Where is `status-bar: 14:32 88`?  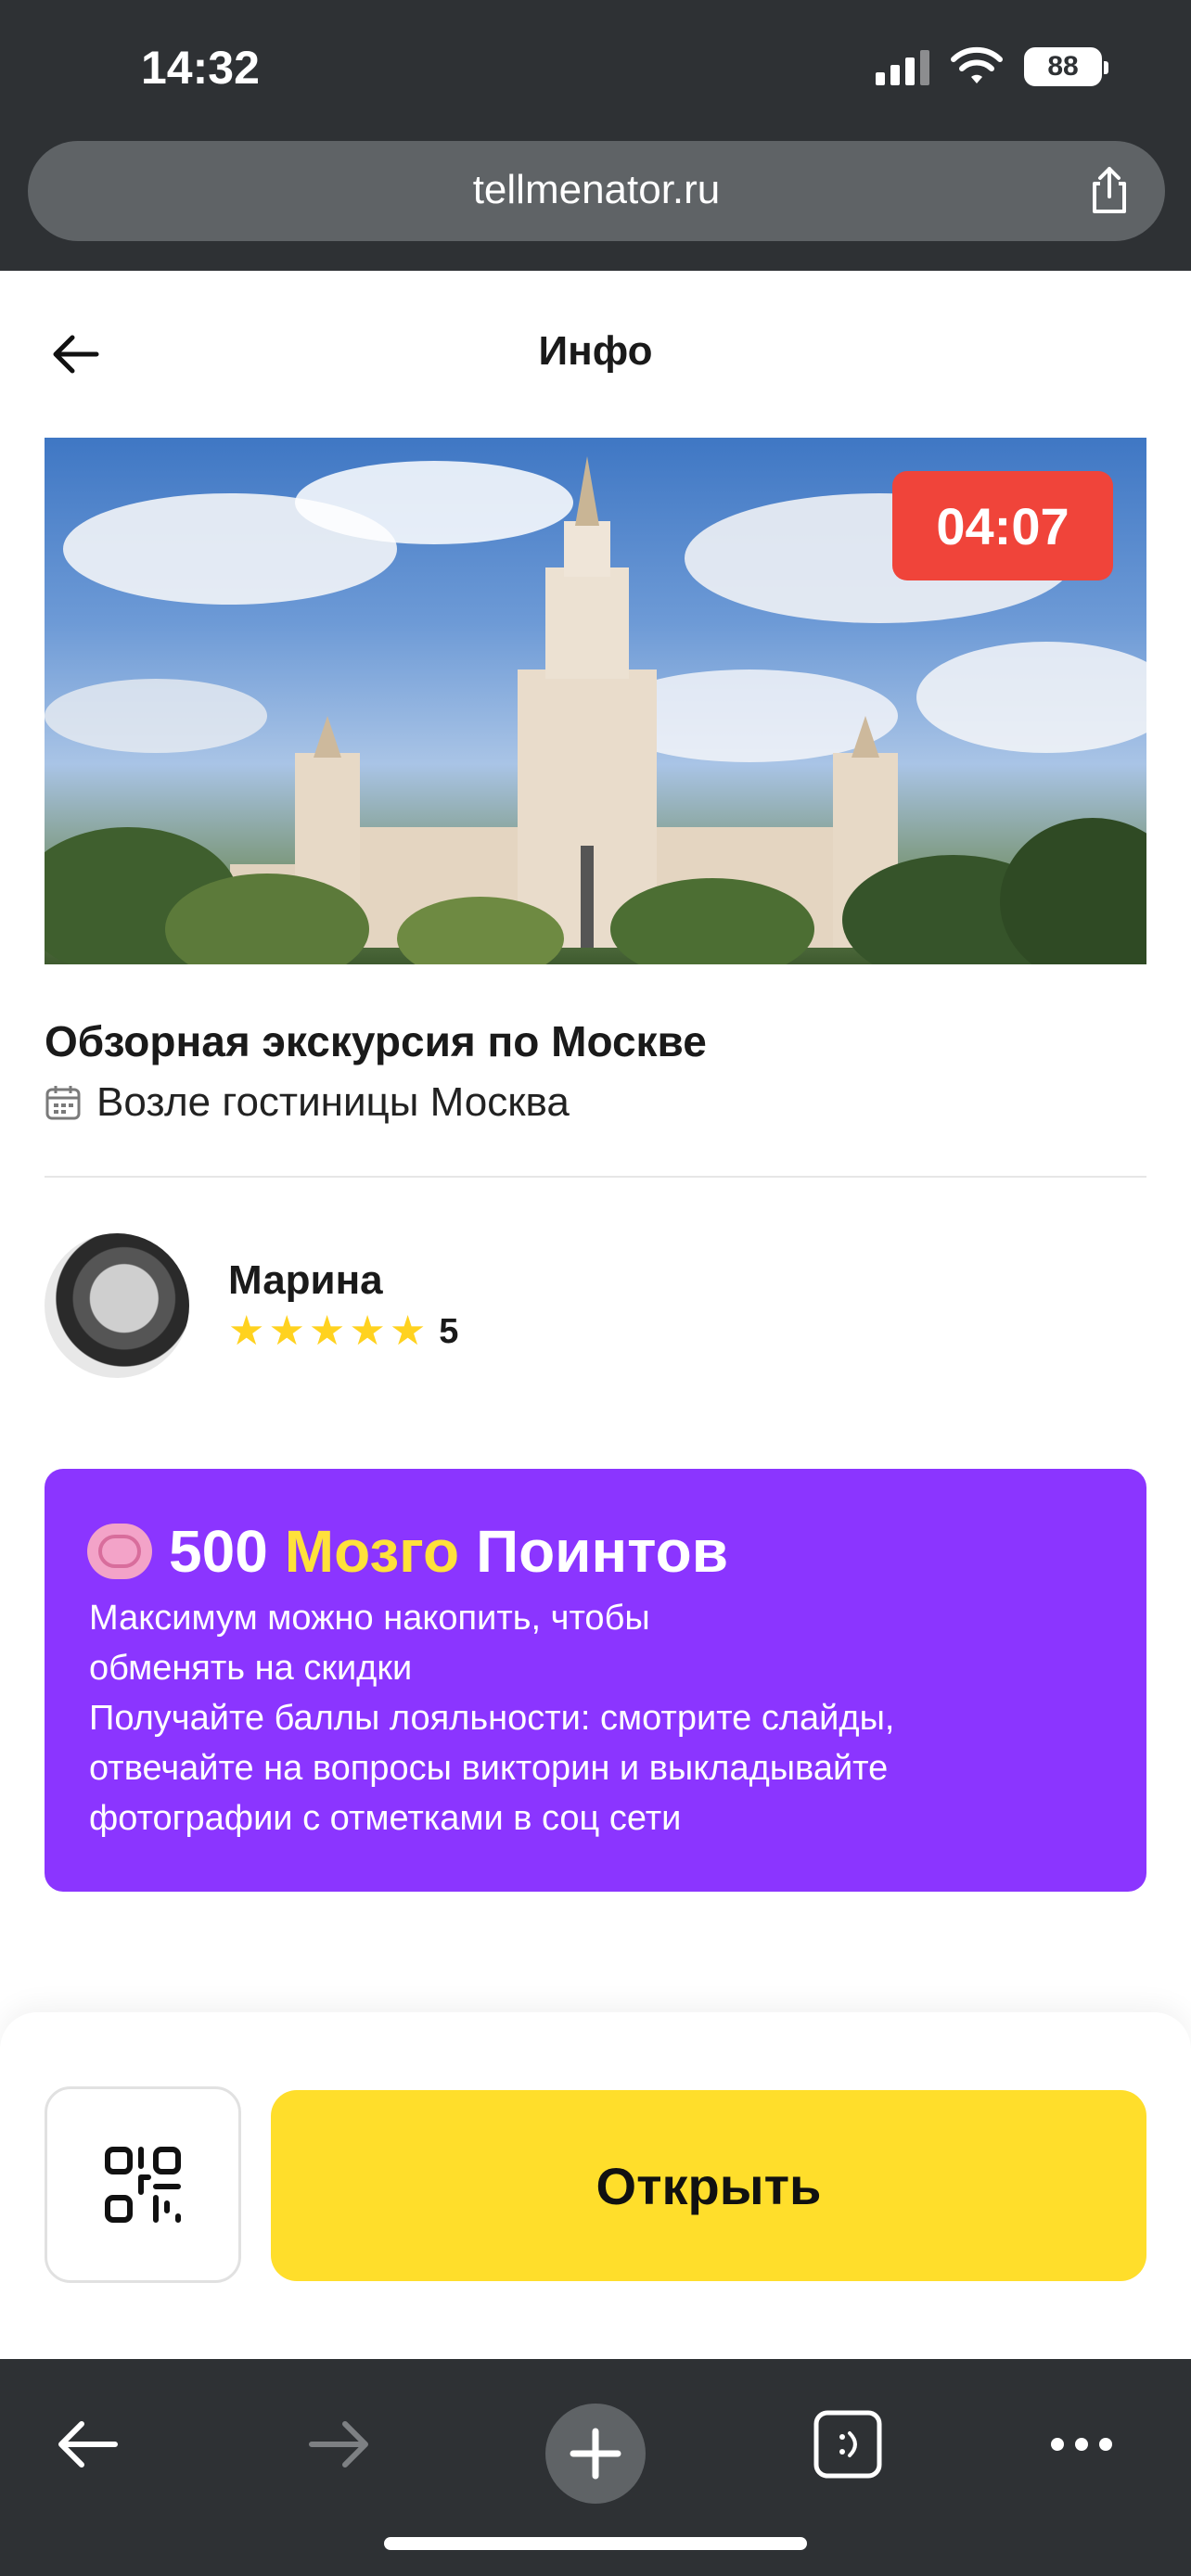
status-bar: 14:32 88 is located at coordinates (595, 69).